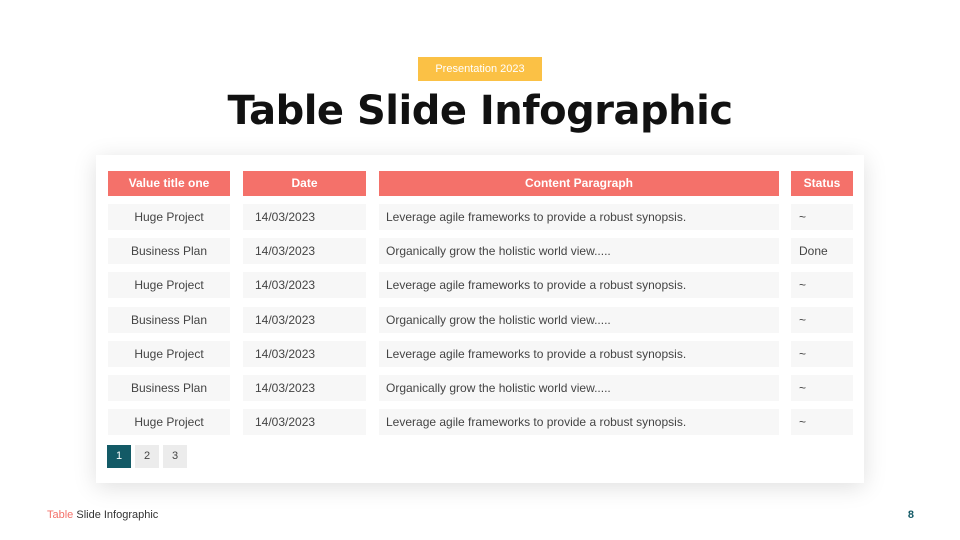  What do you see at coordinates (116, 515) in the screenshot?
I see `footer-text: Slide Infographic` at bounding box center [116, 515].